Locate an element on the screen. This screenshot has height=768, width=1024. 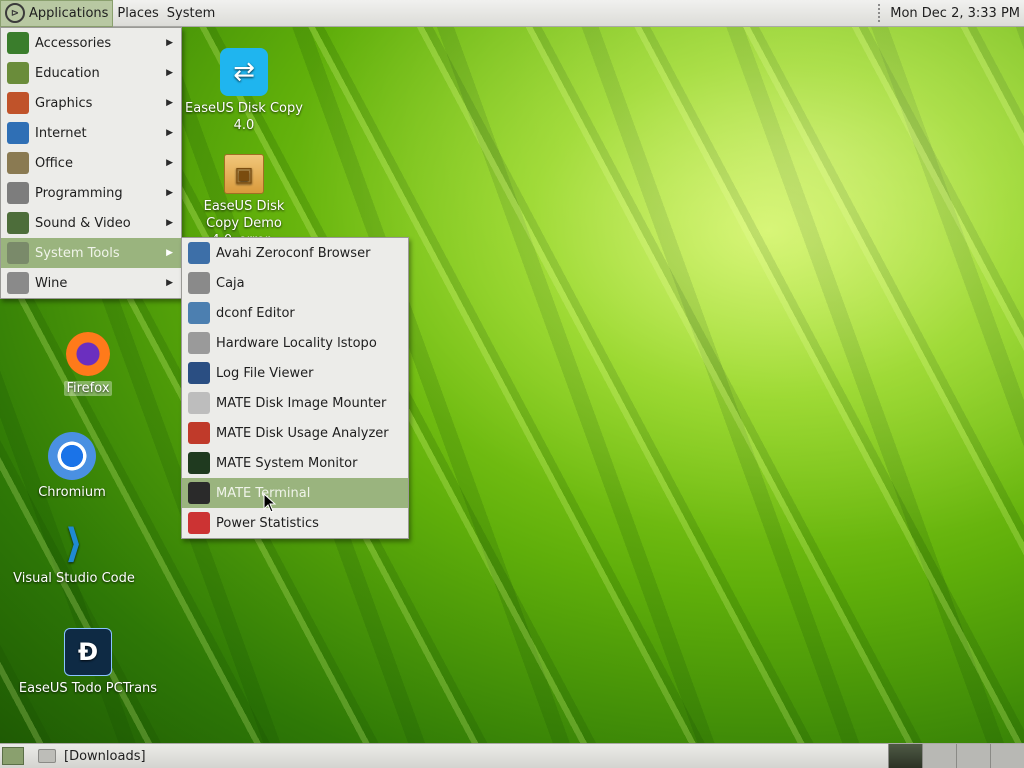
system-monitor-icon is located at coordinates (199, 463).